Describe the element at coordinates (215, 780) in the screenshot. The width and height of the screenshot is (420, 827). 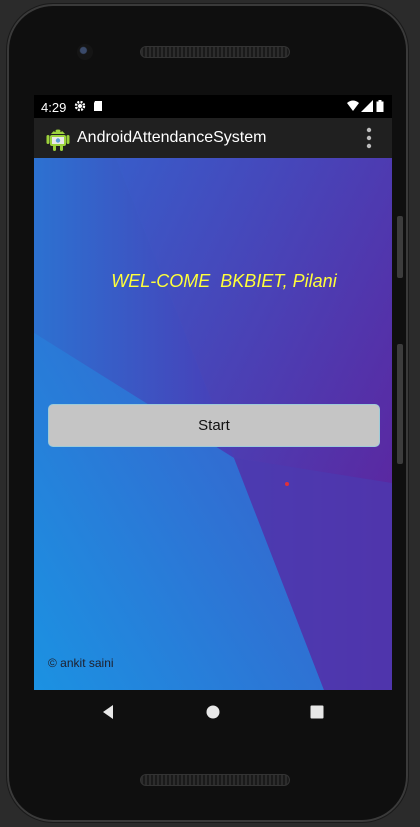
I see `bottom-speaker-grille` at that location.